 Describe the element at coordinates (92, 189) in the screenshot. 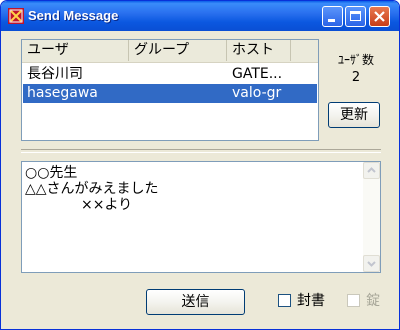

I see `message-line: △△さんがみえました` at that location.